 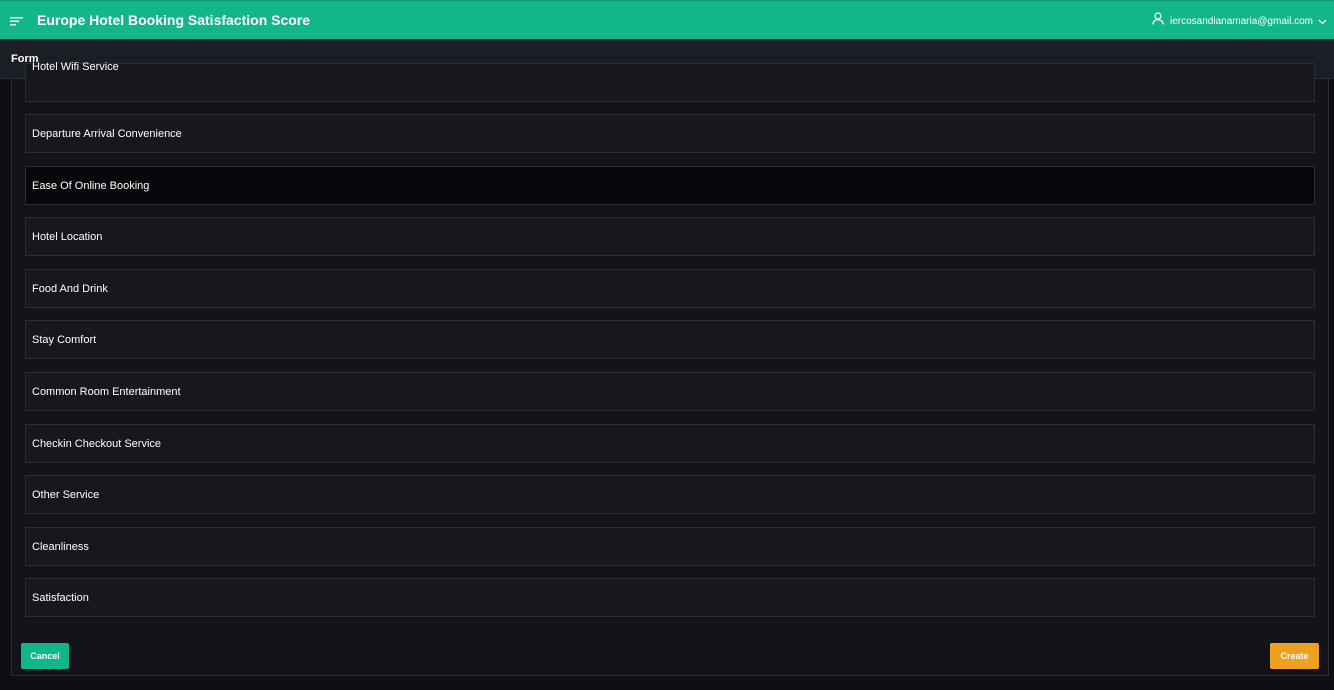 What do you see at coordinates (67, 237) in the screenshot?
I see `field-label: Hotel Location` at bounding box center [67, 237].